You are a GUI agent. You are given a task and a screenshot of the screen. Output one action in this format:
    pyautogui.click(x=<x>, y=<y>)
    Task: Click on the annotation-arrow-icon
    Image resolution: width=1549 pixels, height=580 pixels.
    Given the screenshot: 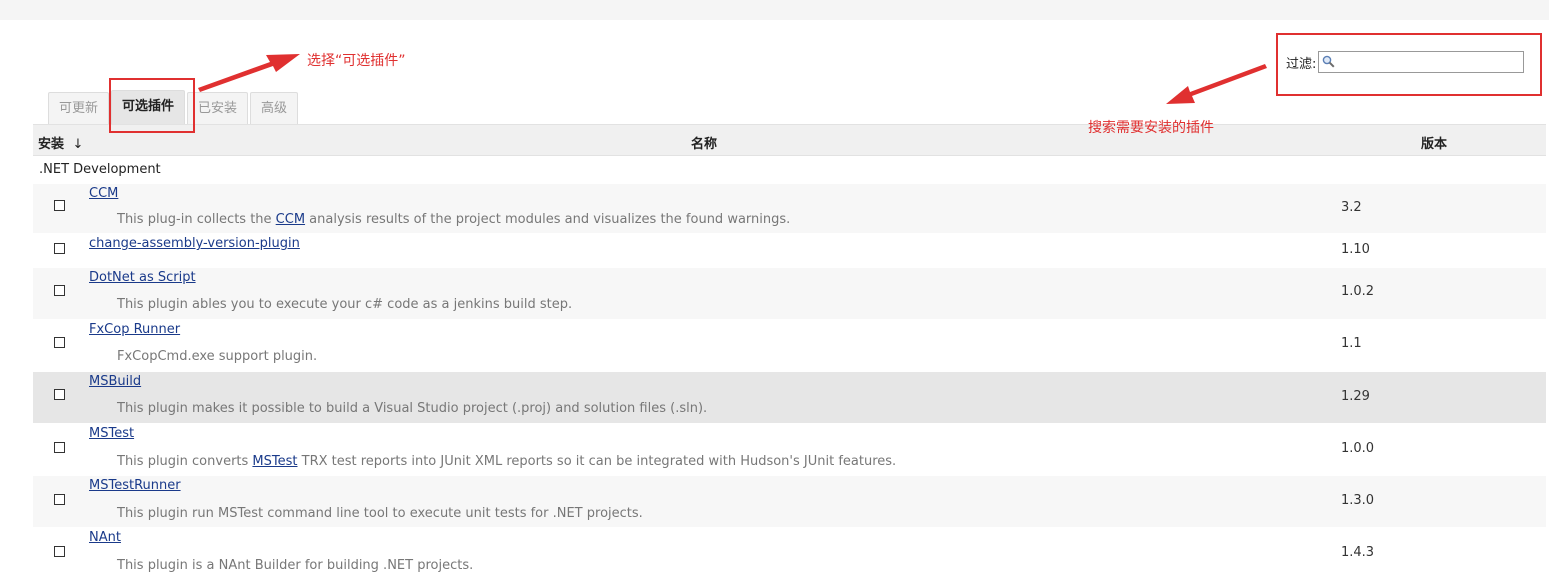 What is the action you would take?
    pyautogui.click(x=732, y=79)
    